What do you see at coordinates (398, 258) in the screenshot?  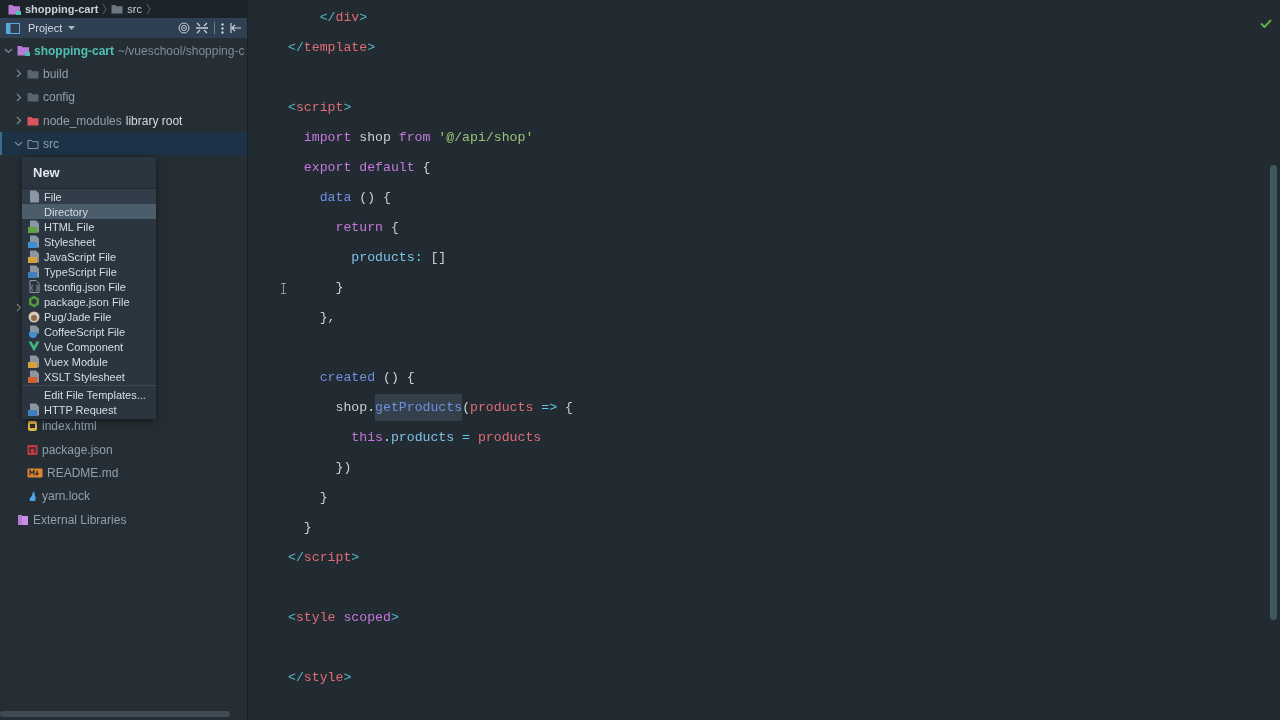 I see `code-line: products: []` at bounding box center [398, 258].